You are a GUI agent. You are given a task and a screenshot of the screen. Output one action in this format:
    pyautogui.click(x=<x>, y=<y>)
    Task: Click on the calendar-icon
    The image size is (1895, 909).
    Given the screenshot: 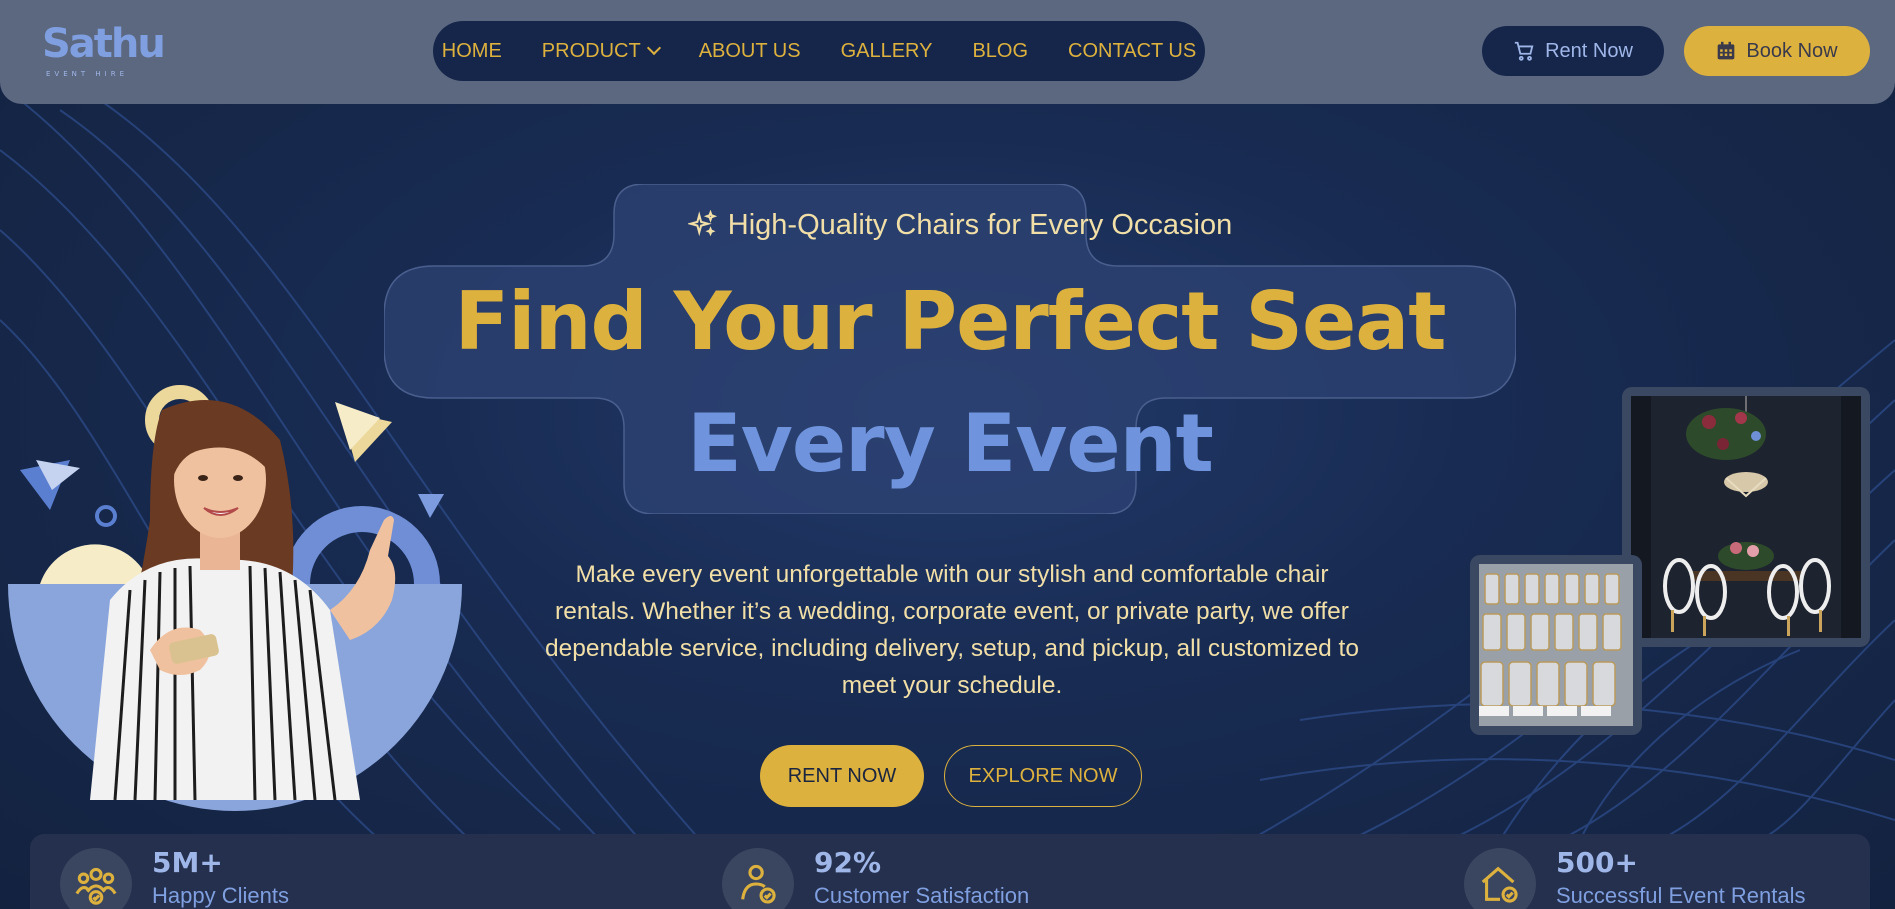 What is the action you would take?
    pyautogui.click(x=1726, y=50)
    